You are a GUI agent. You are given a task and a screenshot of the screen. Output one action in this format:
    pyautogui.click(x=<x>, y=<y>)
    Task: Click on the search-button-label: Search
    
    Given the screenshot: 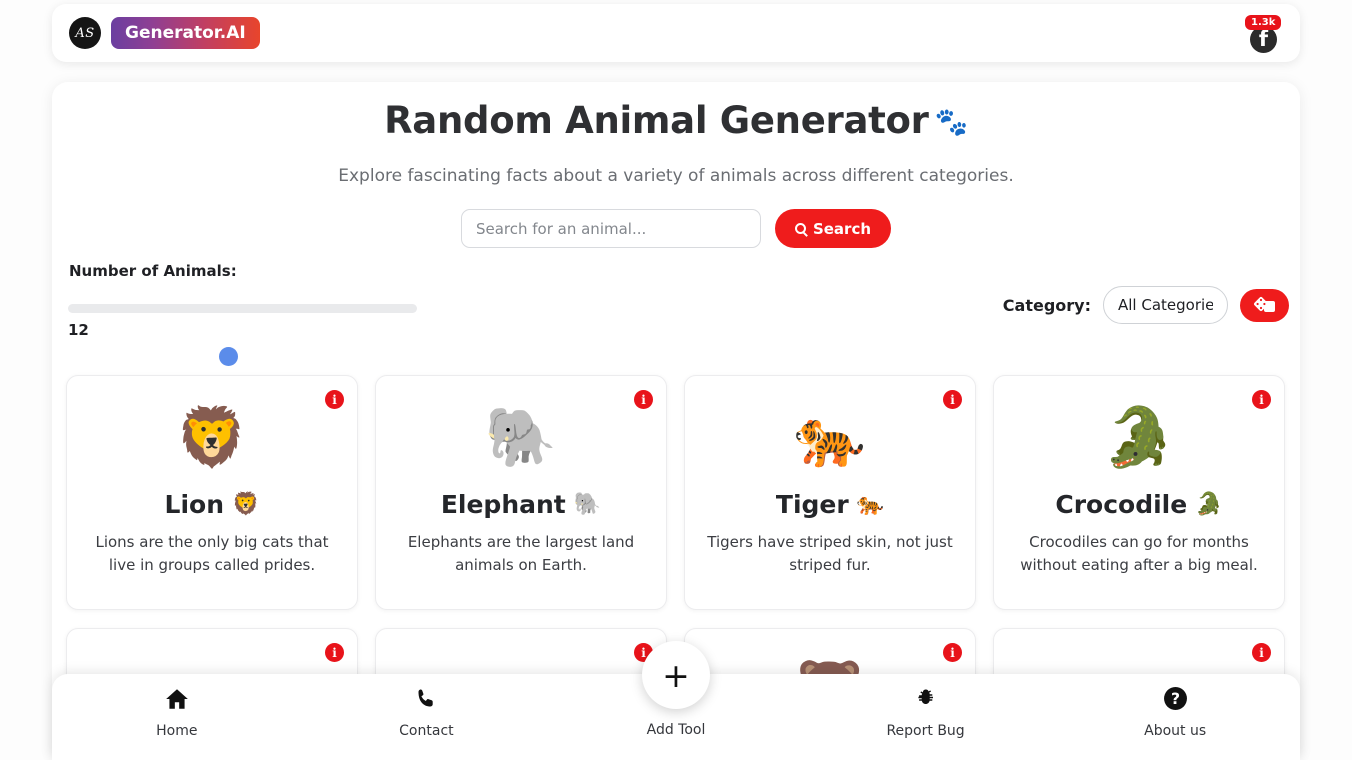 What is the action you would take?
    pyautogui.click(x=842, y=228)
    